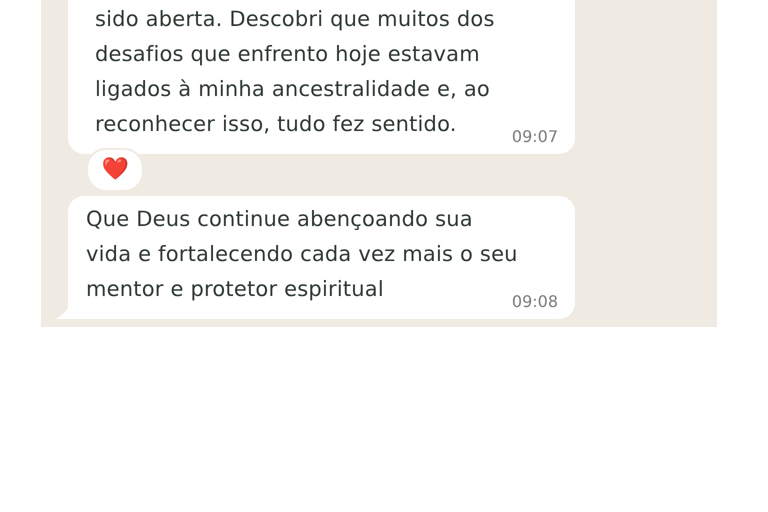 This screenshot has width=768, height=512. I want to click on reaction-badge: ❤, so click(115, 170).